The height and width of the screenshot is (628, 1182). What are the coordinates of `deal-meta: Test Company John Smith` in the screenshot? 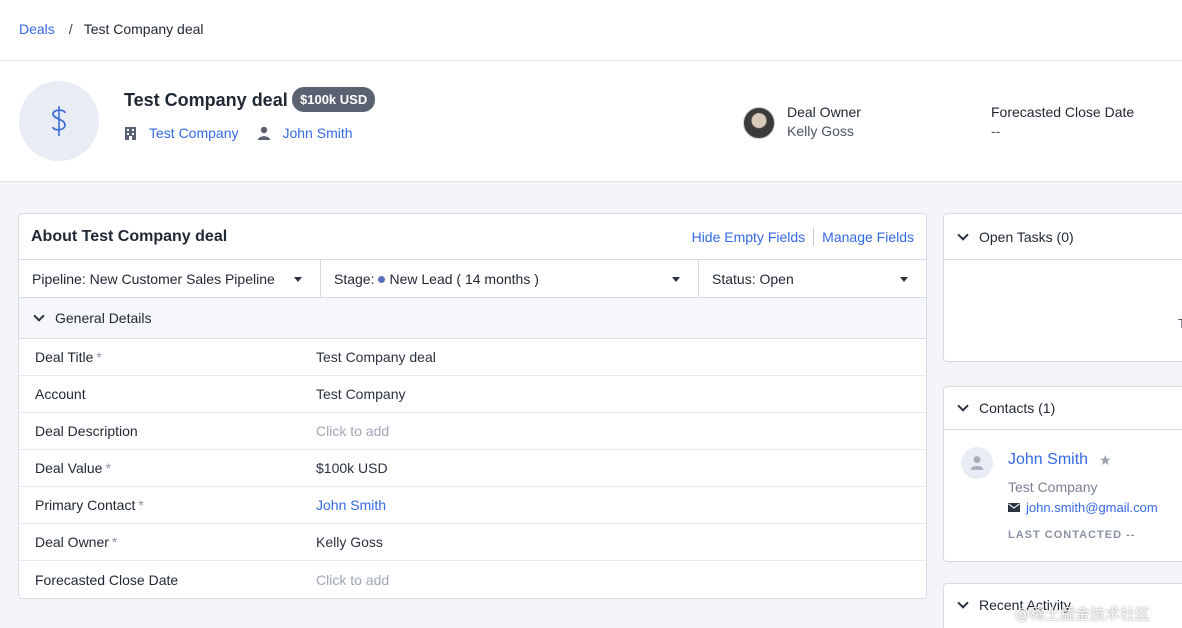 It's located at (248, 133).